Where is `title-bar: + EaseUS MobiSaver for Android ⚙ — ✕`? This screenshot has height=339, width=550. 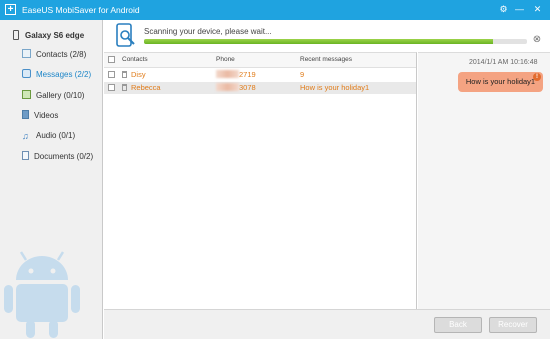 title-bar: + EaseUS MobiSaver for Android ⚙ — ✕ is located at coordinates (275, 10).